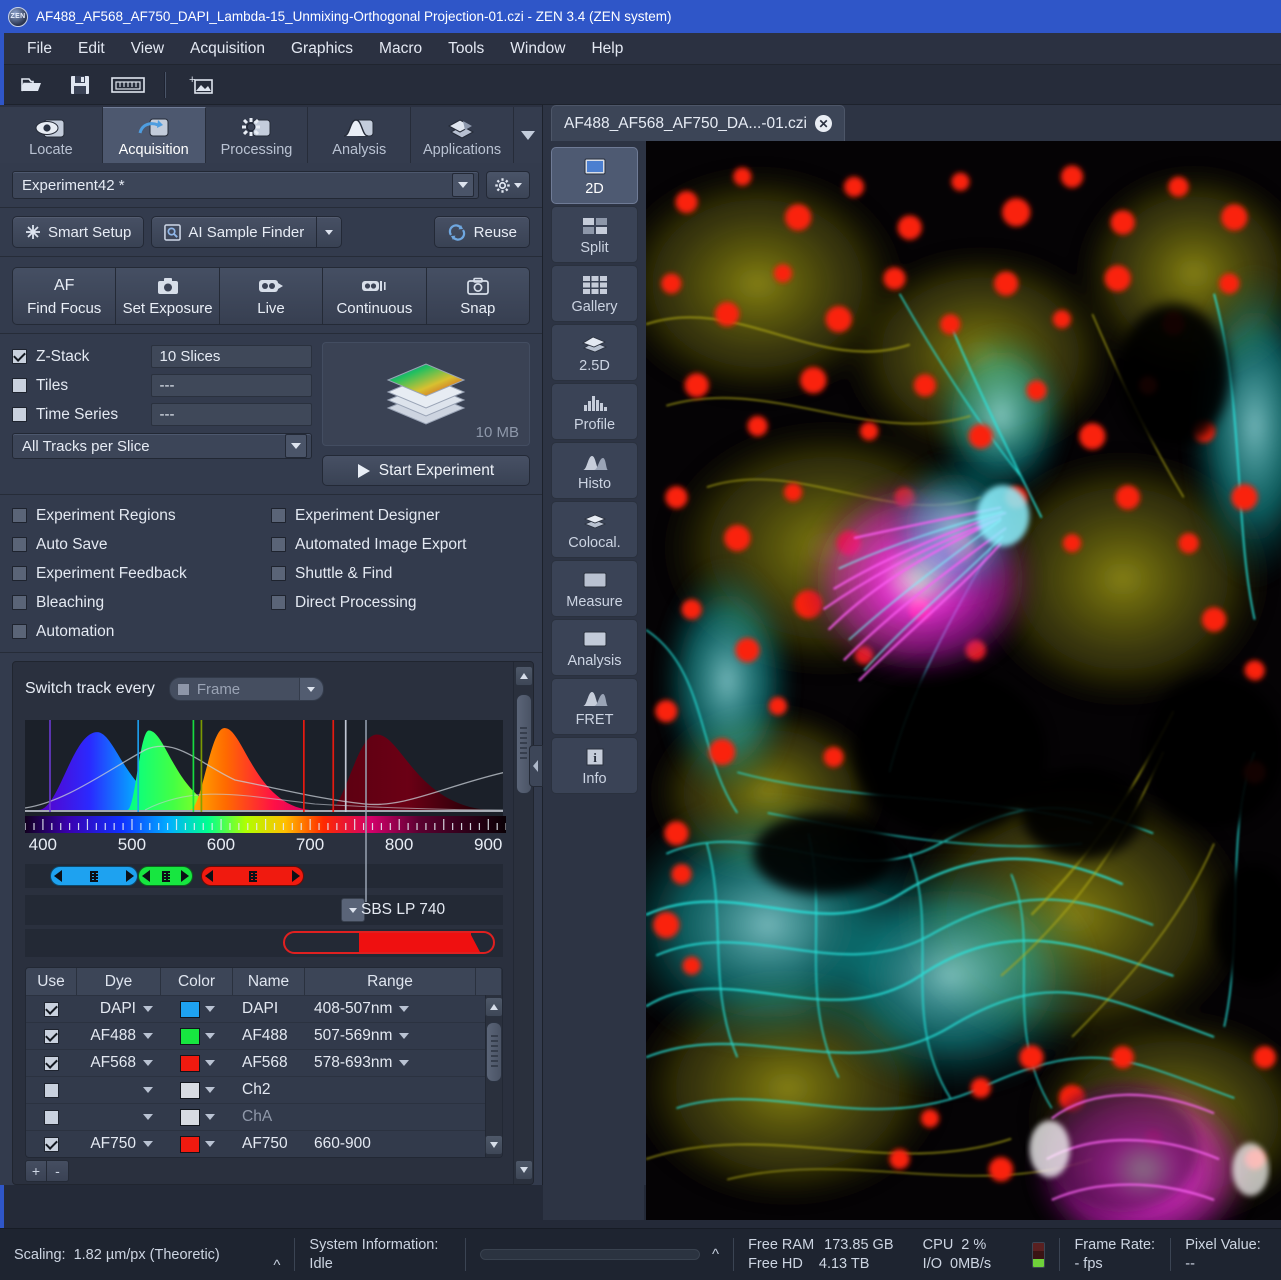 Image resolution: width=1281 pixels, height=1280 pixels. I want to click on ruler-icon, so click(128, 85).